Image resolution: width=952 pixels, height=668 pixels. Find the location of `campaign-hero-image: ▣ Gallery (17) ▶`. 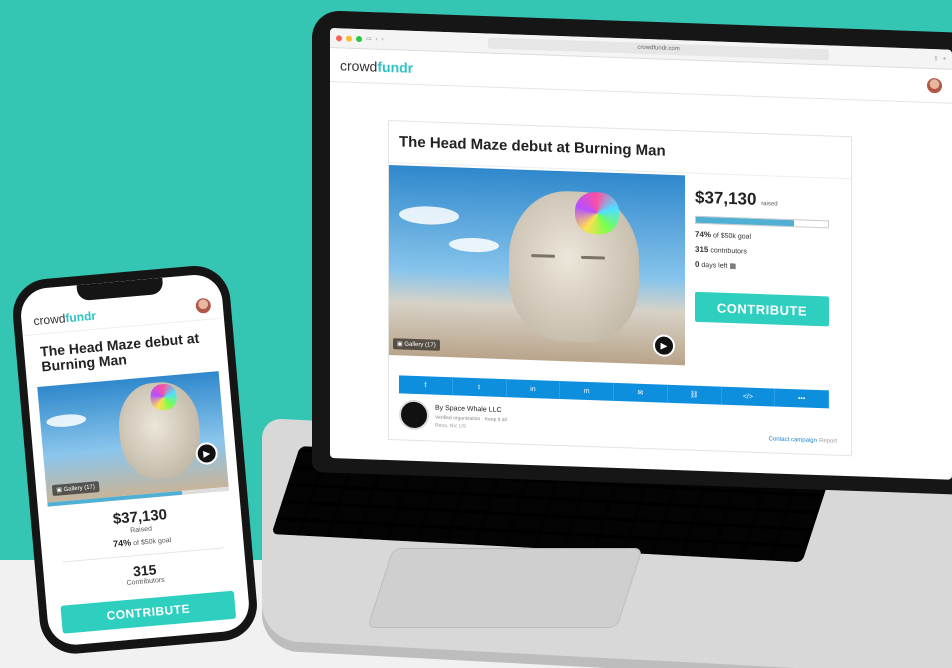

campaign-hero-image: ▣ Gallery (17) ▶ is located at coordinates (537, 265).